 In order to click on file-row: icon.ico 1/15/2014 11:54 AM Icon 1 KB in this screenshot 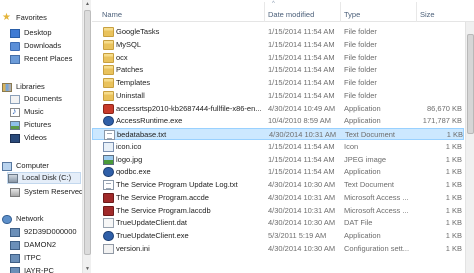, I will do `click(278, 147)`.